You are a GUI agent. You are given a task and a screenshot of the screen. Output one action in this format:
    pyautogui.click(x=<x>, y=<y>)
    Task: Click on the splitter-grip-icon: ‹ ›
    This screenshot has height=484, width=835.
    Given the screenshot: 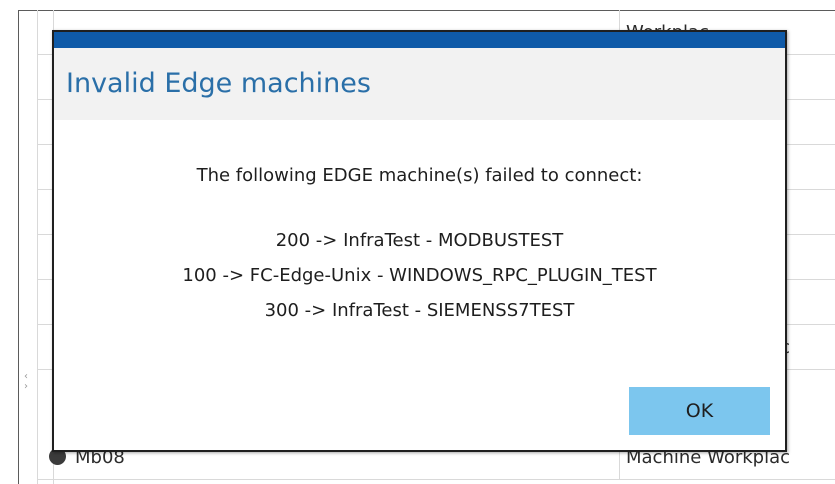 What is the action you would take?
    pyautogui.click(x=26, y=387)
    